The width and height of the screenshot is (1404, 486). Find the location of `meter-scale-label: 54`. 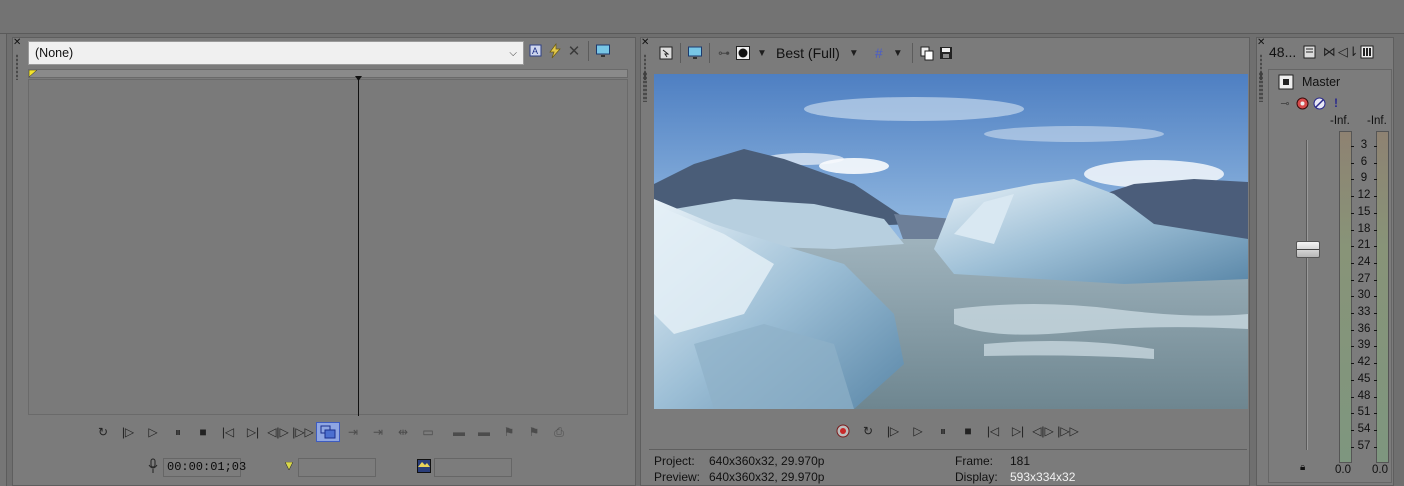

meter-scale-label: 54 is located at coordinates (1364, 429).